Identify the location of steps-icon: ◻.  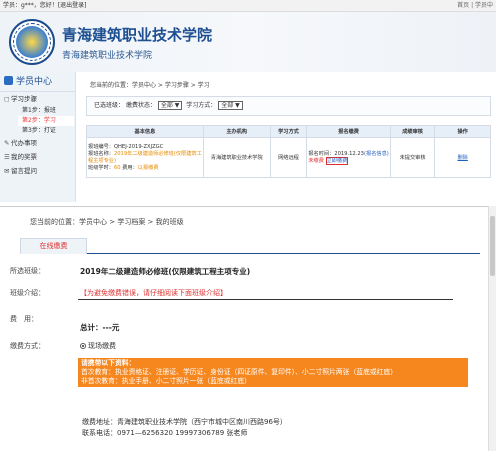
(7, 99).